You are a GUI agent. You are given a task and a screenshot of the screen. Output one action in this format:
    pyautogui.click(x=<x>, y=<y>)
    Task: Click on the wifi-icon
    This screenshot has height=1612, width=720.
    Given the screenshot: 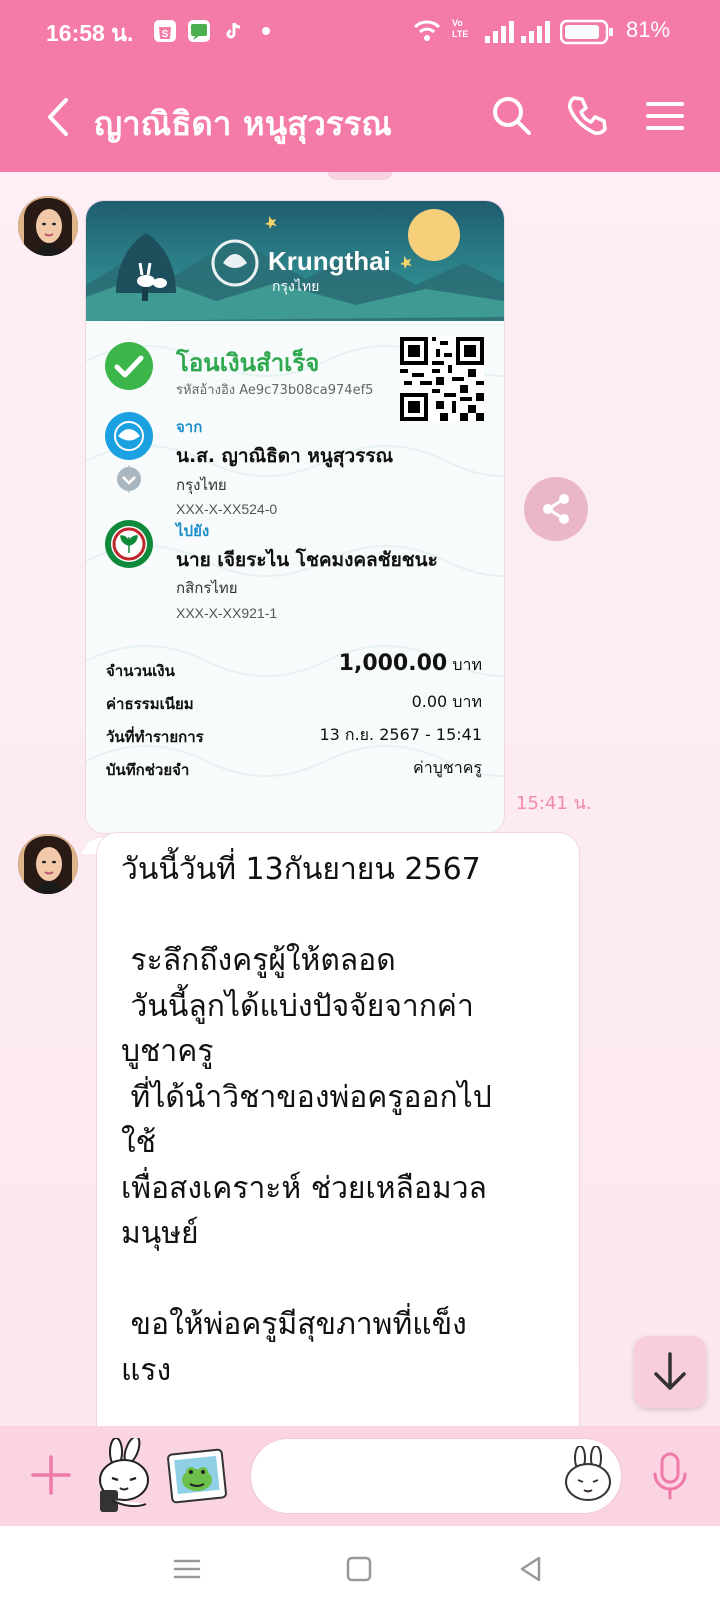 What is the action you would take?
    pyautogui.click(x=427, y=31)
    